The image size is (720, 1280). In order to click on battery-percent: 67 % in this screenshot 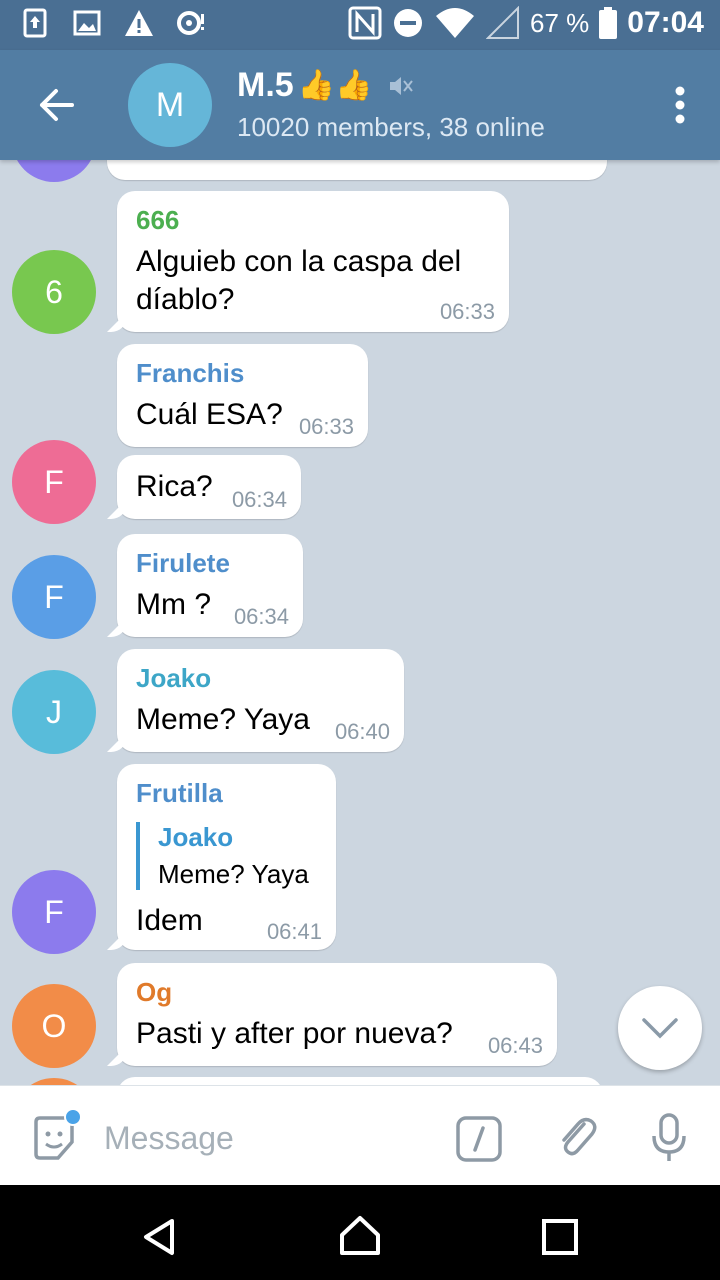, I will do `click(560, 22)`.